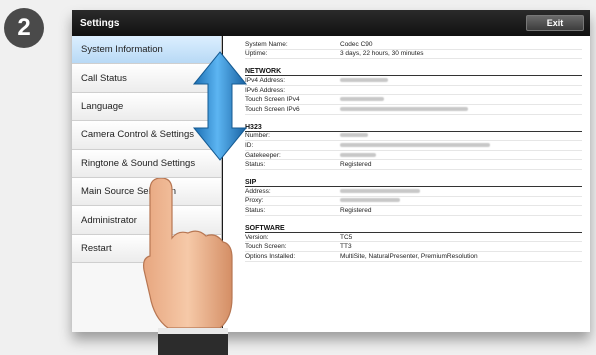  What do you see at coordinates (356, 210) in the screenshot?
I see `sip-status-value: Registered` at bounding box center [356, 210].